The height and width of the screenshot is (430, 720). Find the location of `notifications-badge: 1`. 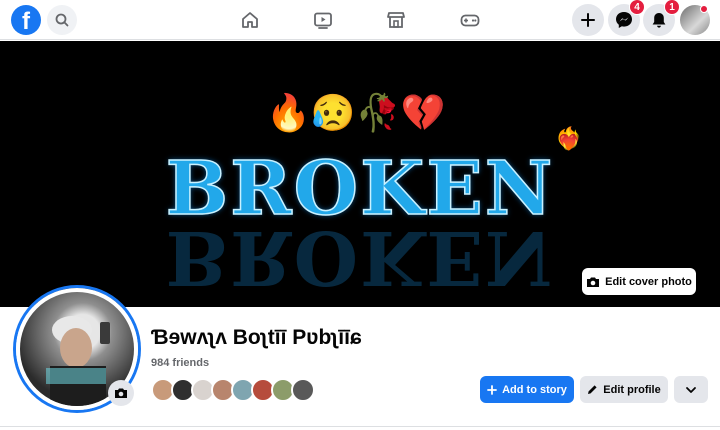

notifications-badge: 1 is located at coordinates (672, 7).